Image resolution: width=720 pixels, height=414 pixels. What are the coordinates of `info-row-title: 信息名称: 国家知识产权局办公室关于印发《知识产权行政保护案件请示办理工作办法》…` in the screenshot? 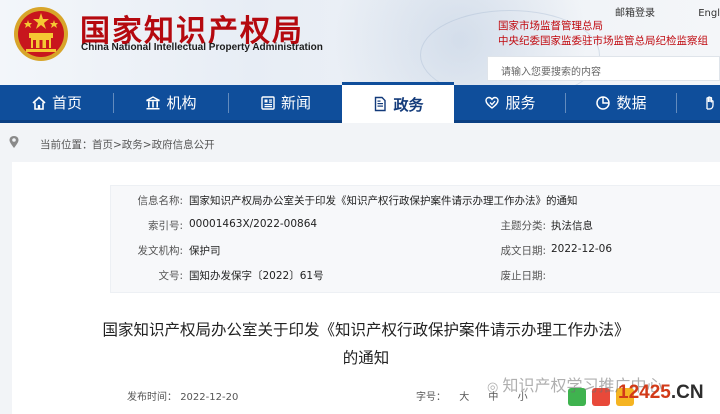 It's located at (415, 204).